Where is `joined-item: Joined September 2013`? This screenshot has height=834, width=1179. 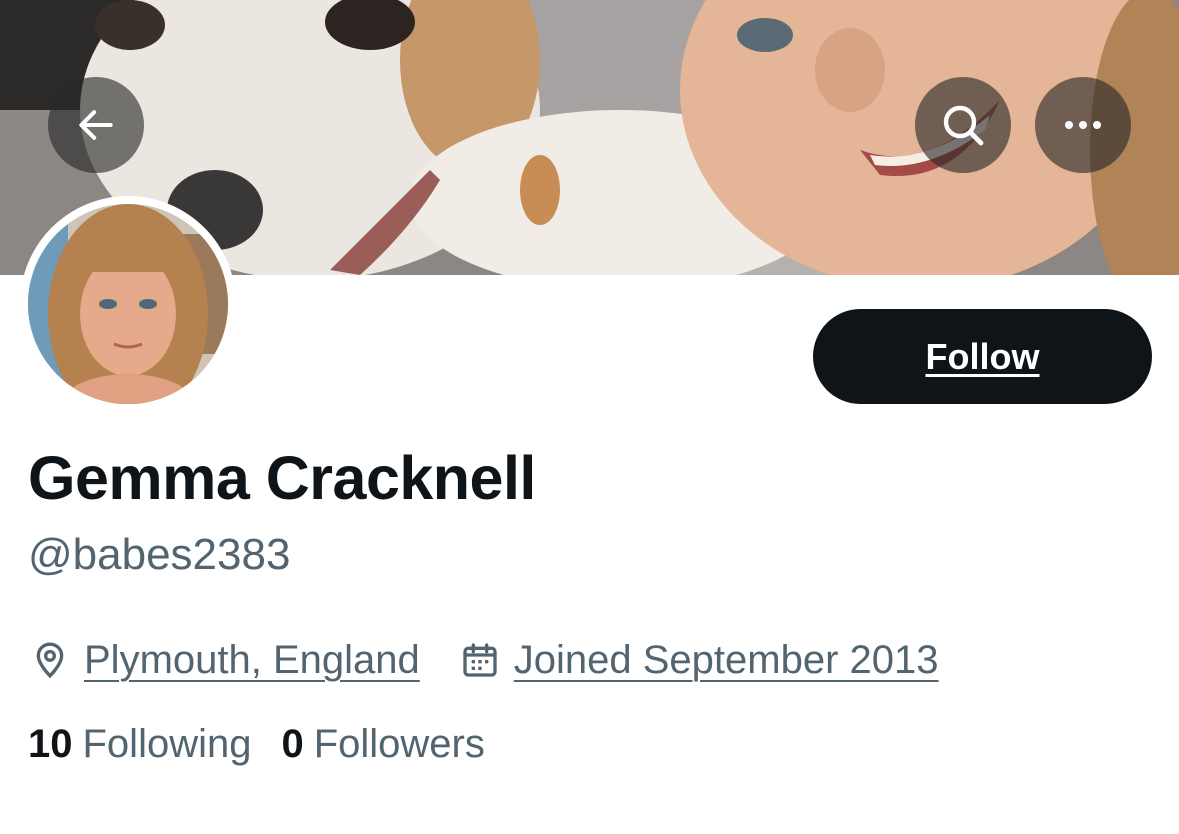
joined-item: Joined September 2013 is located at coordinates (699, 660).